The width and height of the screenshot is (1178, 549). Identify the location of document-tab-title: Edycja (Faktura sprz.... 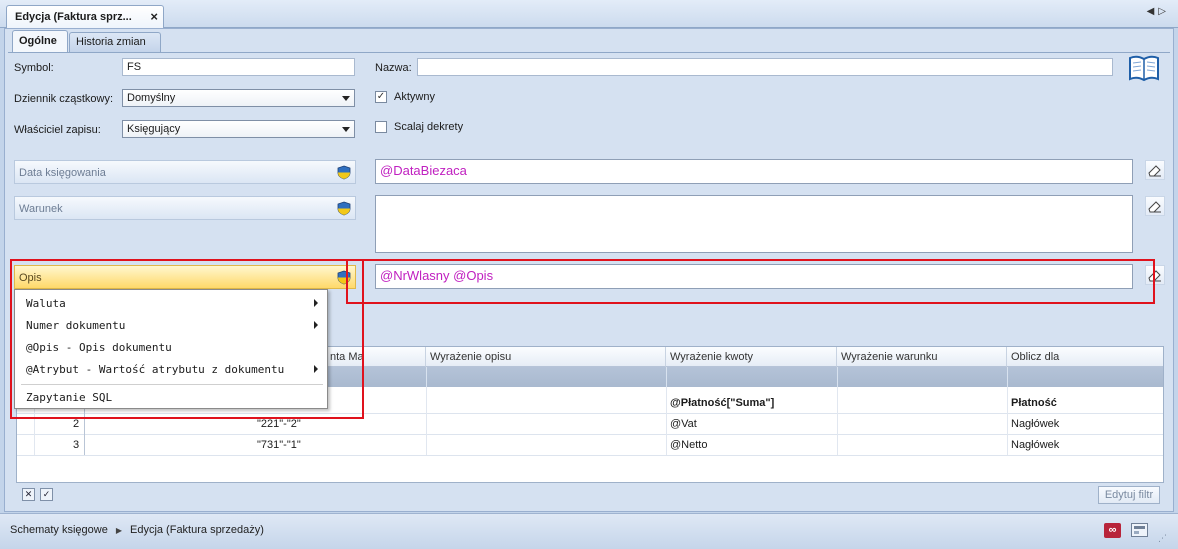
(73, 17).